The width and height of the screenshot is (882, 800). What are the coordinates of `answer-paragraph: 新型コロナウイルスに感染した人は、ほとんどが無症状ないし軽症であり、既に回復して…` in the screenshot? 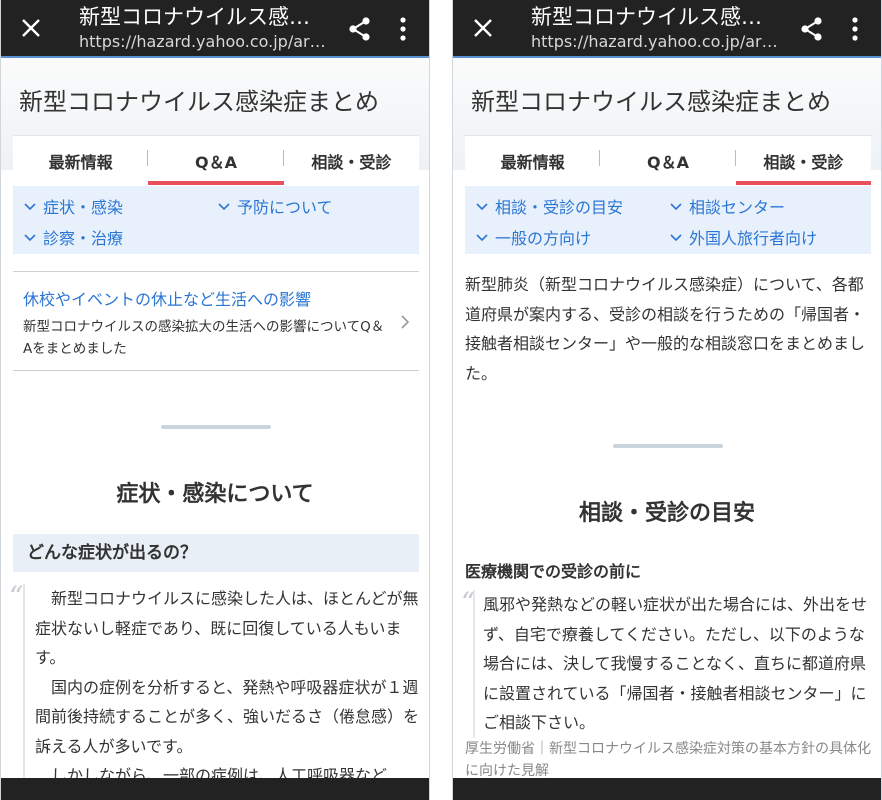 It's located at (227, 628).